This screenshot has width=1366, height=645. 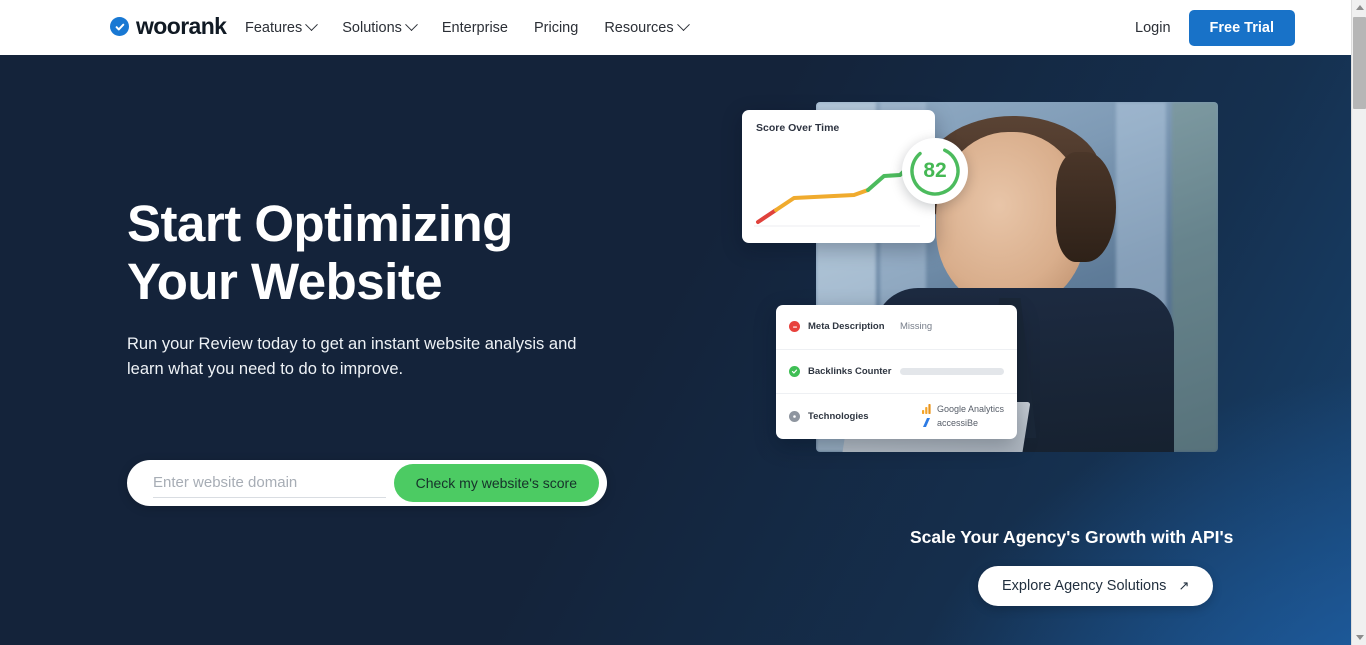 I want to click on navbar-actions: Login Free Trial, so click(x=1215, y=27).